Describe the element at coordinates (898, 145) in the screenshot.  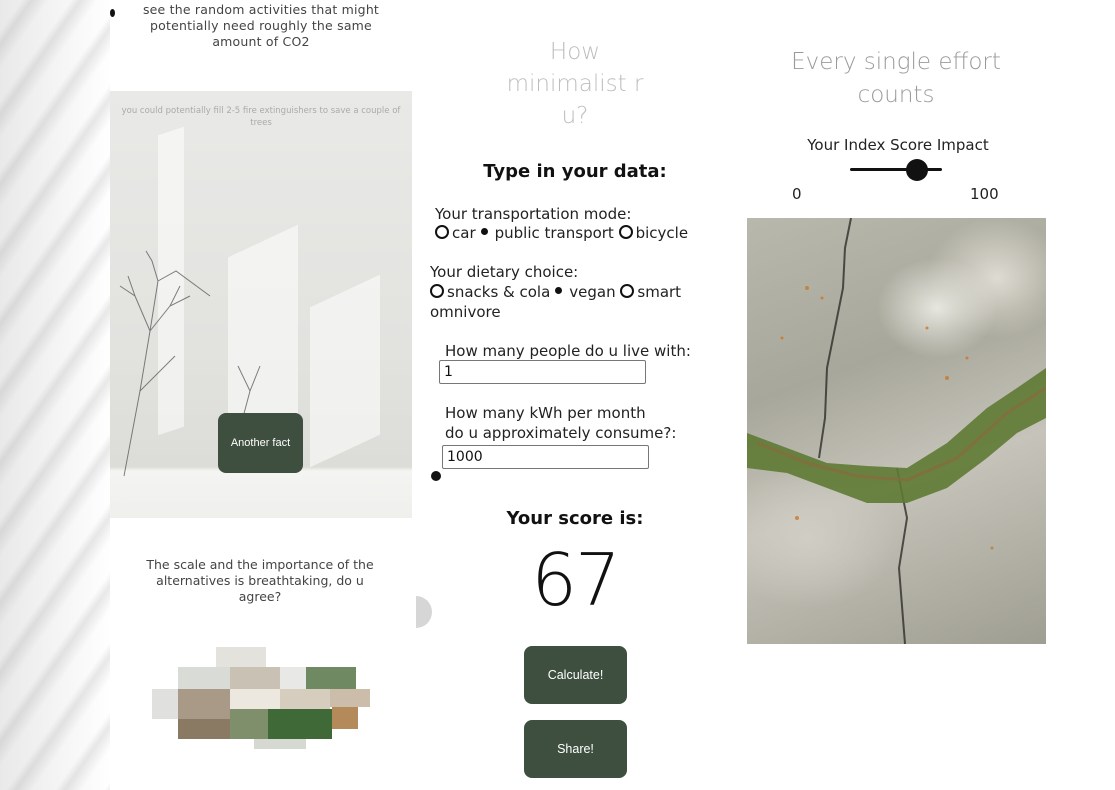
I see `slider-label: Your Index Score Impact` at that location.